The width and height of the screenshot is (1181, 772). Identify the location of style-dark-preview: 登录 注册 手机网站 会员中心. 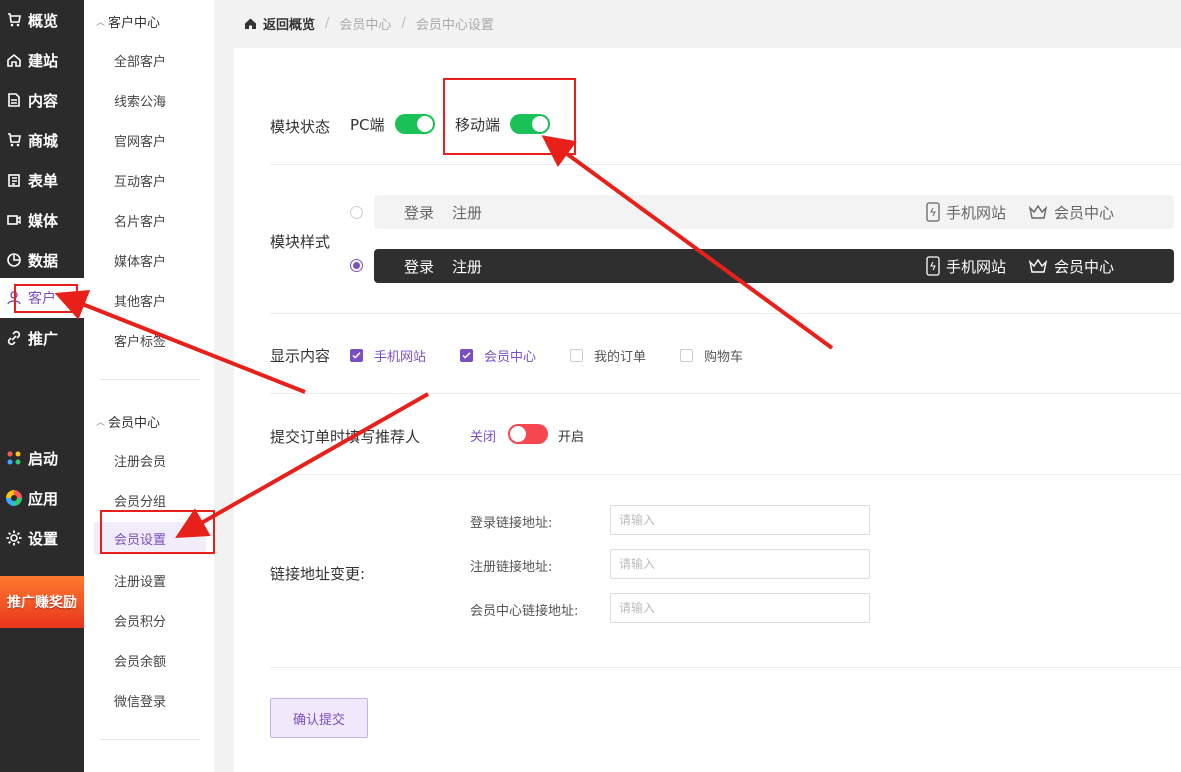
(774, 266).